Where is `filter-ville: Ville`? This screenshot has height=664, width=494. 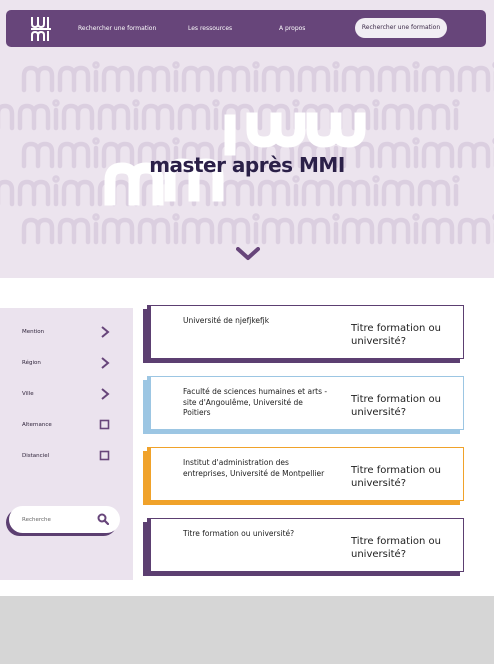 filter-ville: Ville is located at coordinates (67, 394).